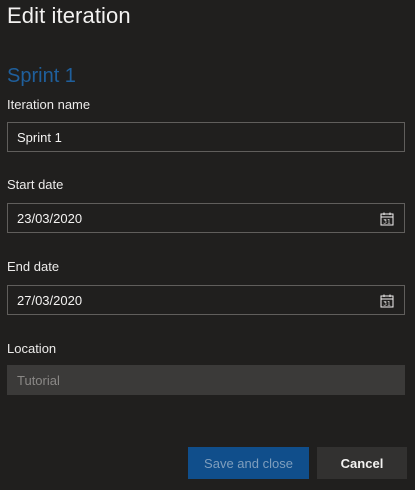 This screenshot has height=490, width=415. I want to click on end-date-label: End date, so click(33, 266).